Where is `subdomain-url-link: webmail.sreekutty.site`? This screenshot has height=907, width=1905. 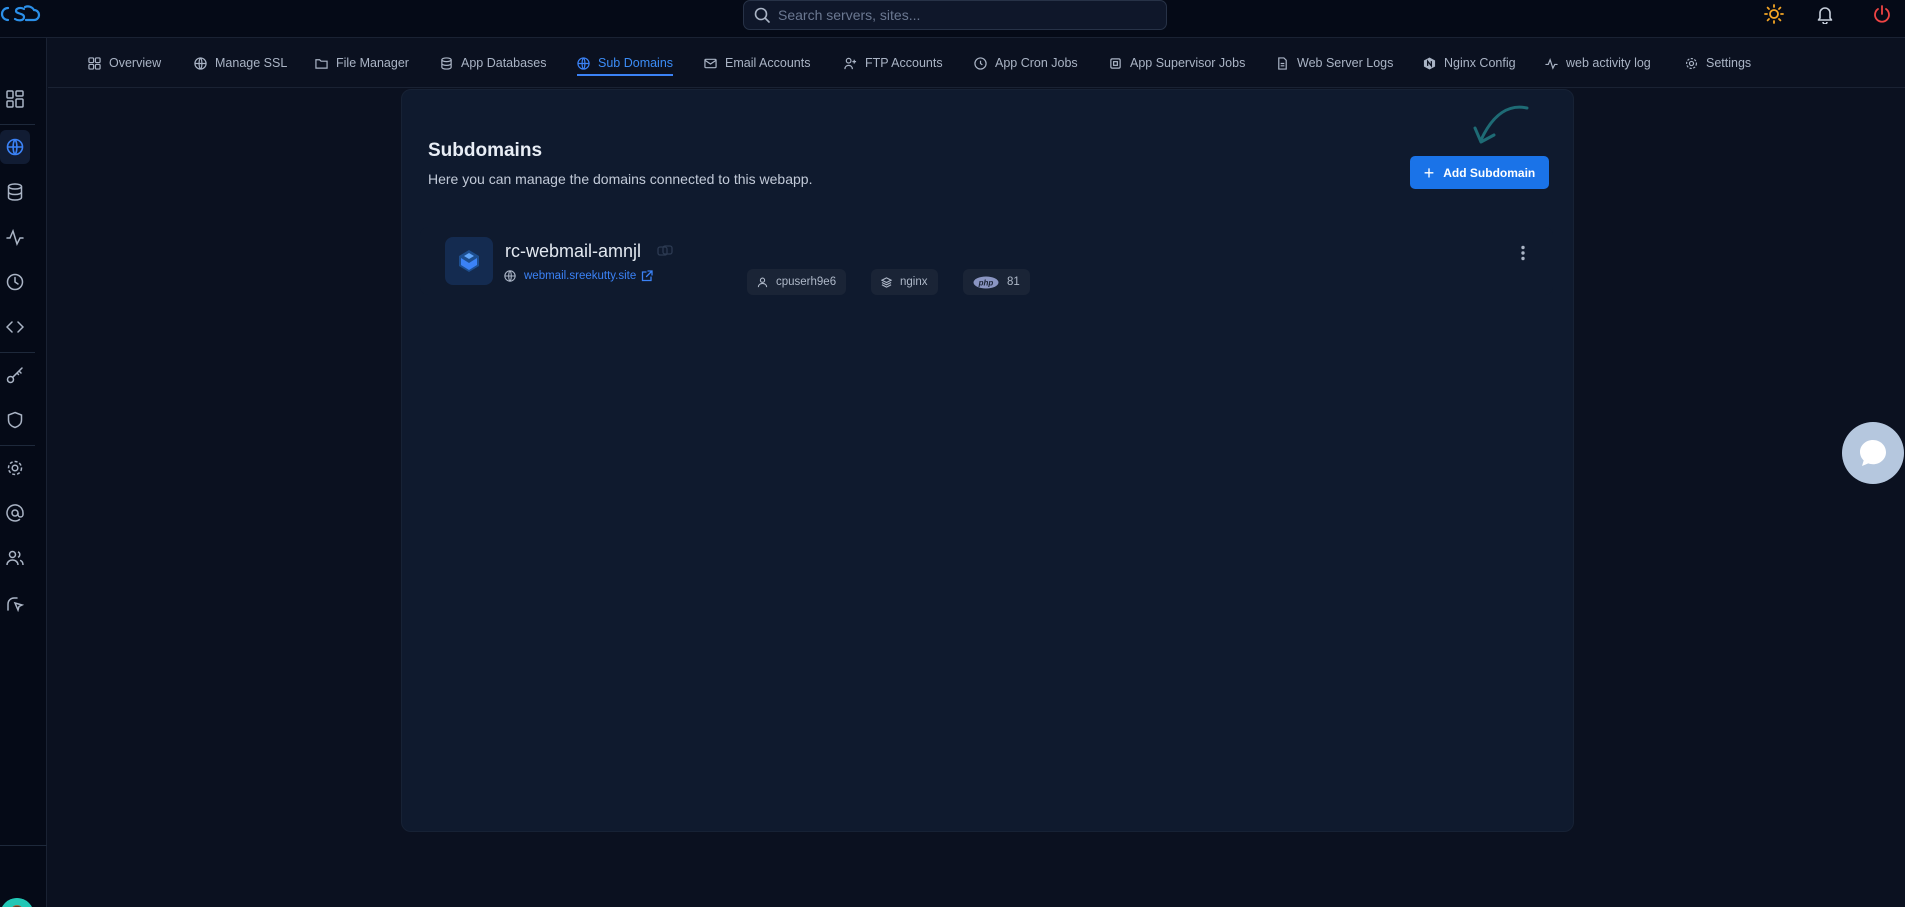
subdomain-url-link: webmail.sreekutty.site is located at coordinates (580, 276).